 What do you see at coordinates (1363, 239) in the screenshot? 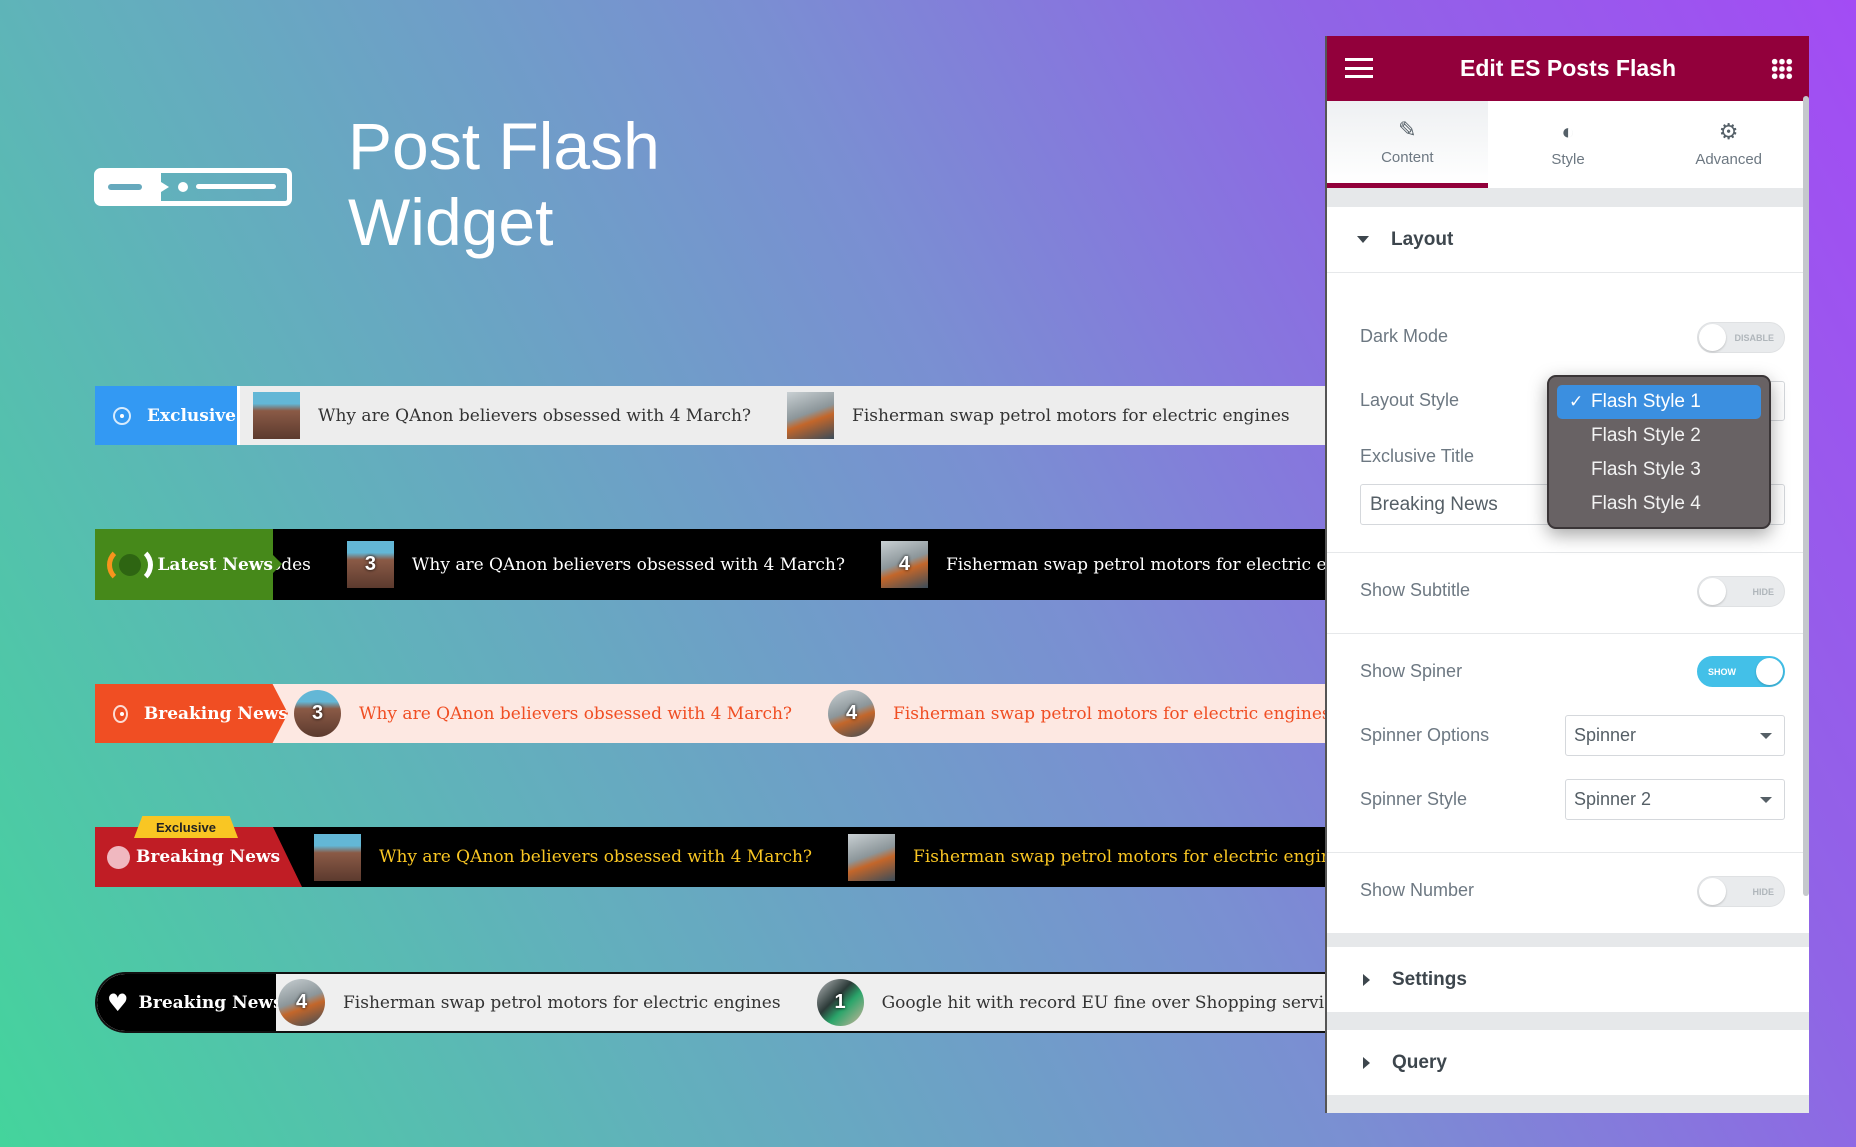
I see `caret-down-icon` at bounding box center [1363, 239].